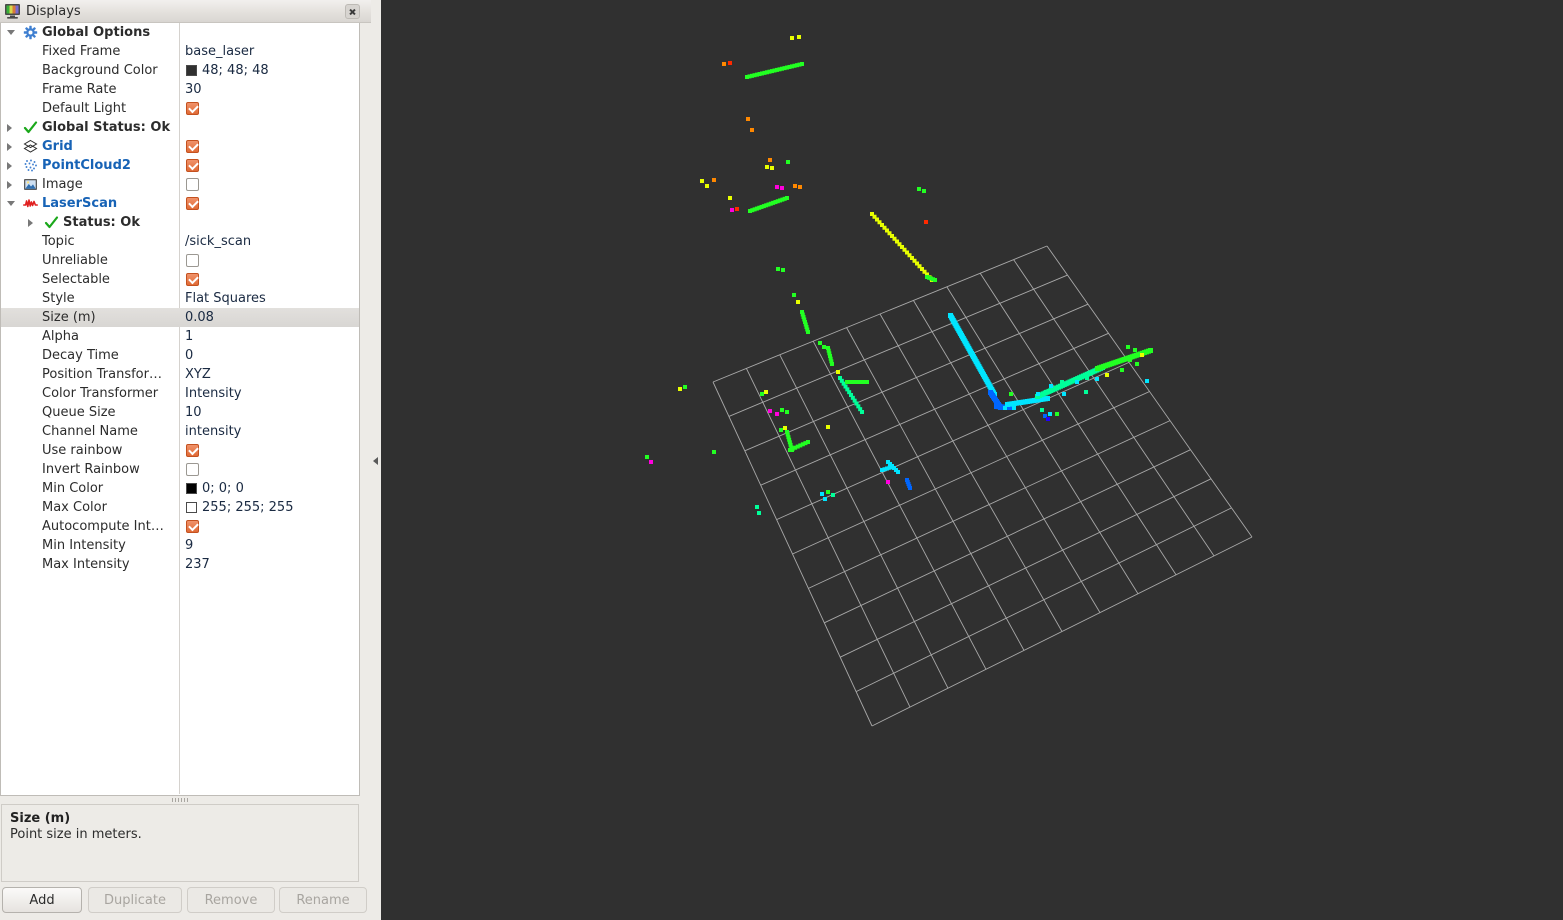 This screenshot has height=920, width=1563. What do you see at coordinates (180, 317) in the screenshot?
I see `tree-row-prop-size: Size (m) 0.08` at bounding box center [180, 317].